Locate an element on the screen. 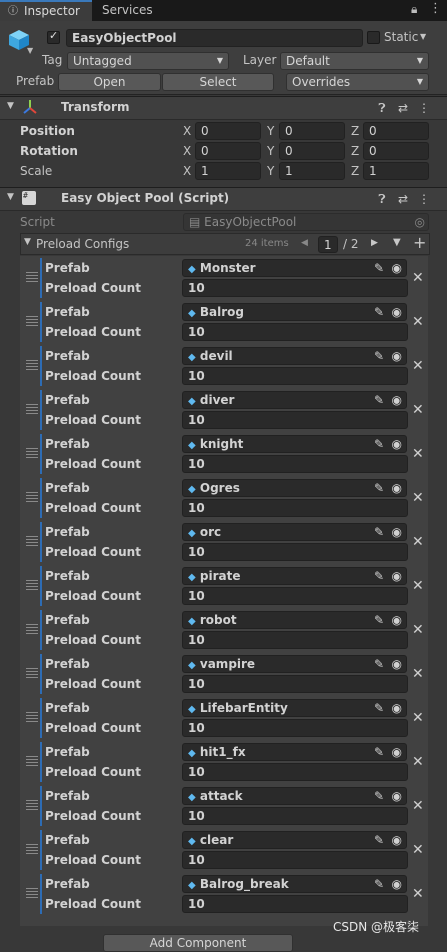  prefab-object-field: ◆ devil ✎ ◉ is located at coordinates (294, 356).